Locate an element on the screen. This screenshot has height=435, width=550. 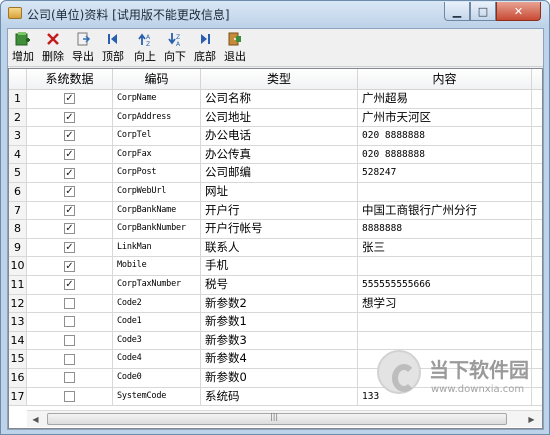
type-cell: 办公电话 is located at coordinates (279, 136).